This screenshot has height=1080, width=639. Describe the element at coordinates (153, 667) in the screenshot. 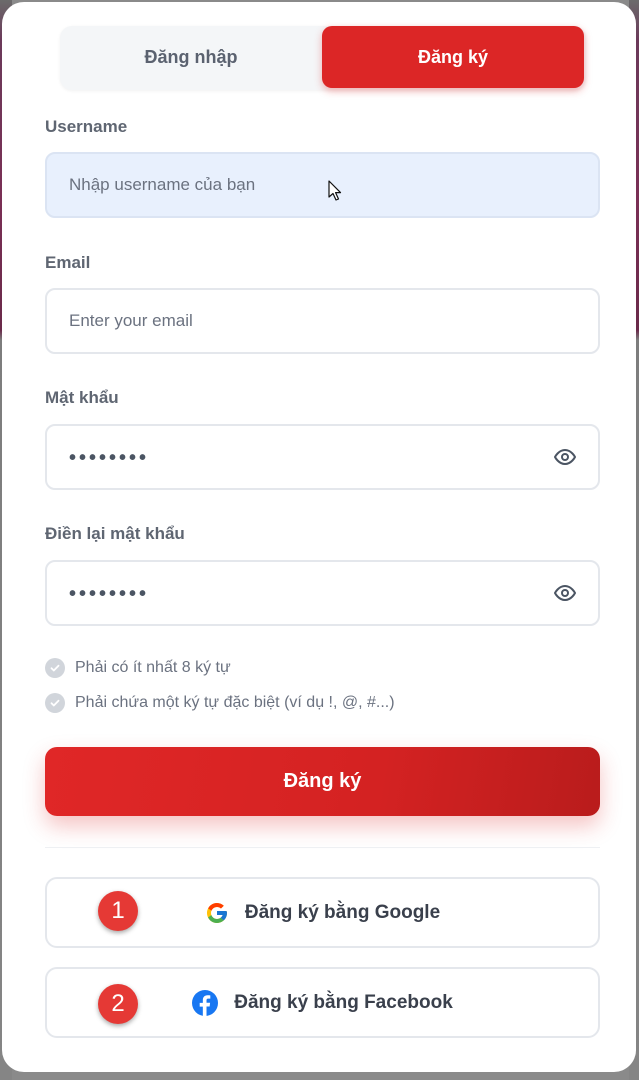

I see `rule-text: Phải có ít nhất 8 ký tự` at that location.